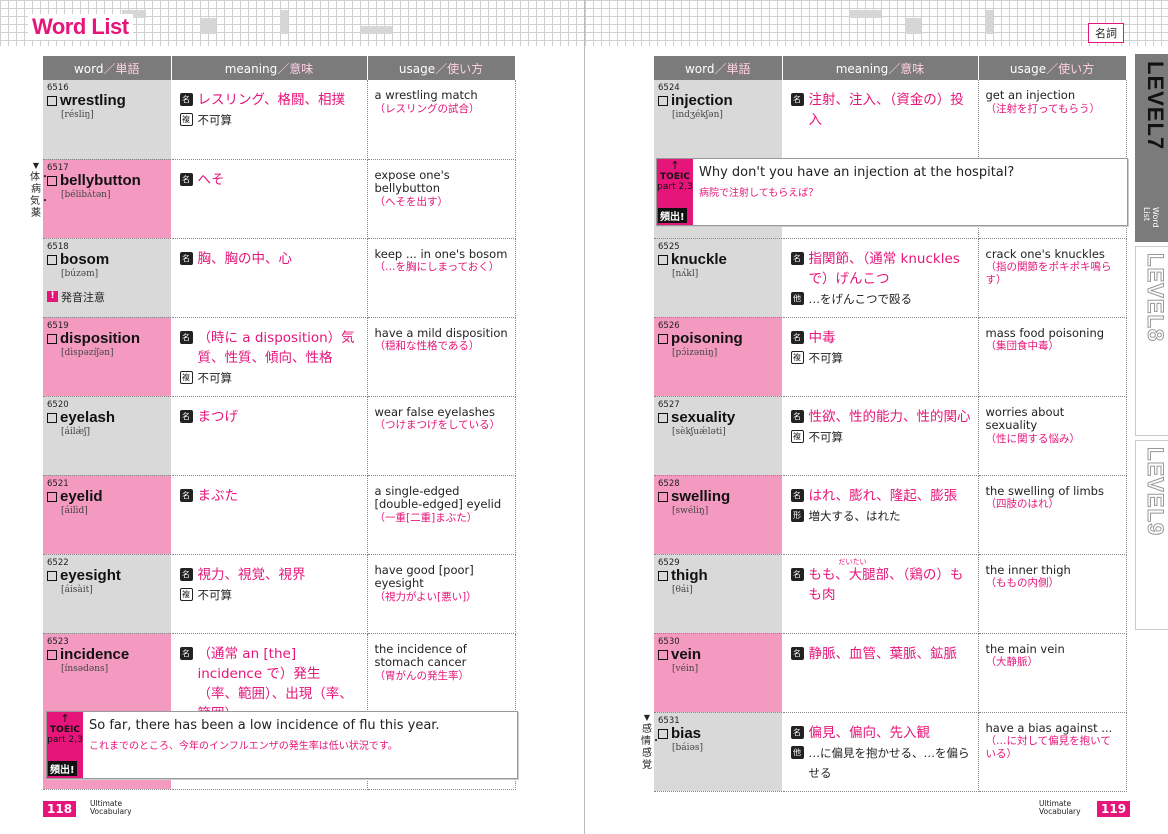  Describe the element at coordinates (441, 357) in the screenshot. I see `usage-cell: have a mild disposition （穏和な性格である）` at that location.